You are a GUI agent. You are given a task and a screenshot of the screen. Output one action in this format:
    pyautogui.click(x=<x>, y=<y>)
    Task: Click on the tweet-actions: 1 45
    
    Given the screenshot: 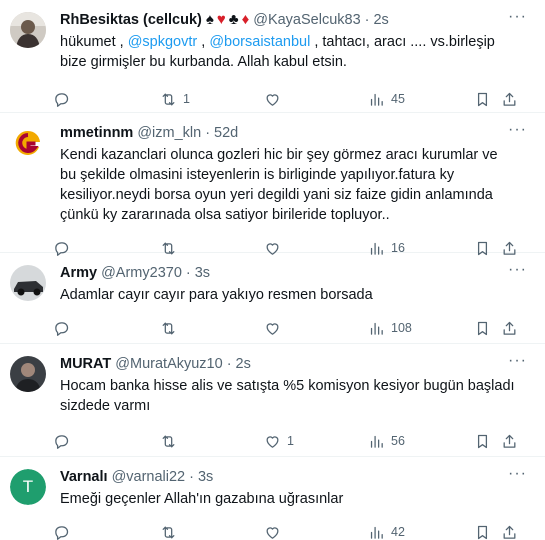 What is the action you would take?
    pyautogui.click(x=293, y=99)
    